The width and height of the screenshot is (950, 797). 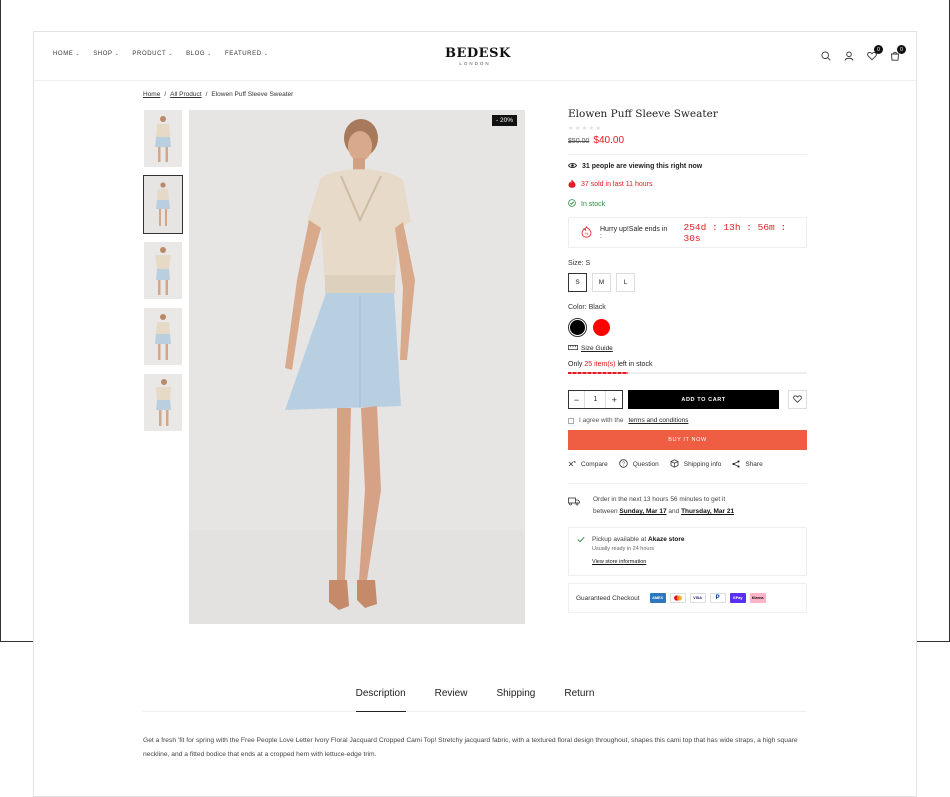 I want to click on size-label: Size: S, so click(x=579, y=263).